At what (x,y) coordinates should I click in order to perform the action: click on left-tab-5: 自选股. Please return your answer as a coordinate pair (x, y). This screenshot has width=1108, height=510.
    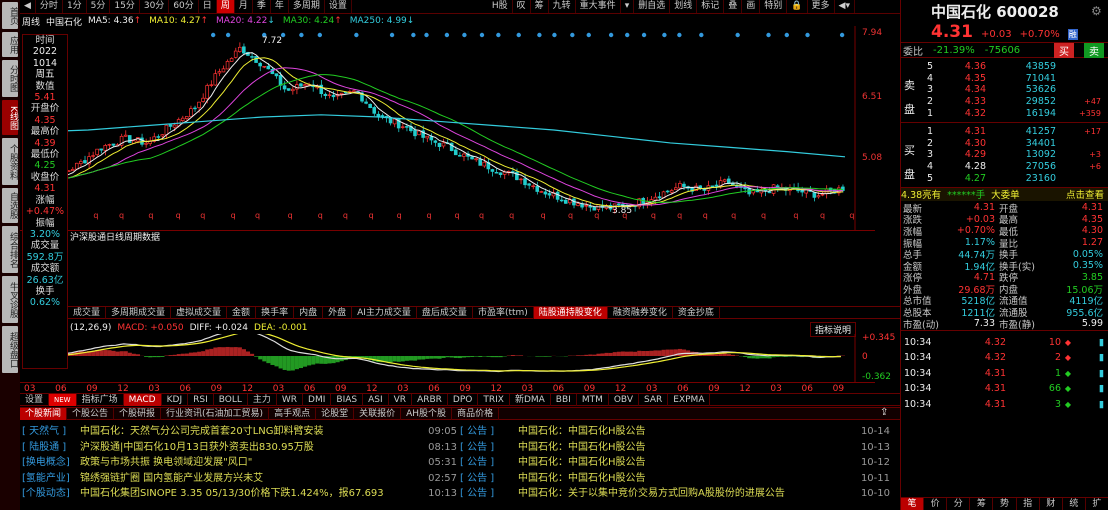
    Looking at the image, I should click on (10, 205).